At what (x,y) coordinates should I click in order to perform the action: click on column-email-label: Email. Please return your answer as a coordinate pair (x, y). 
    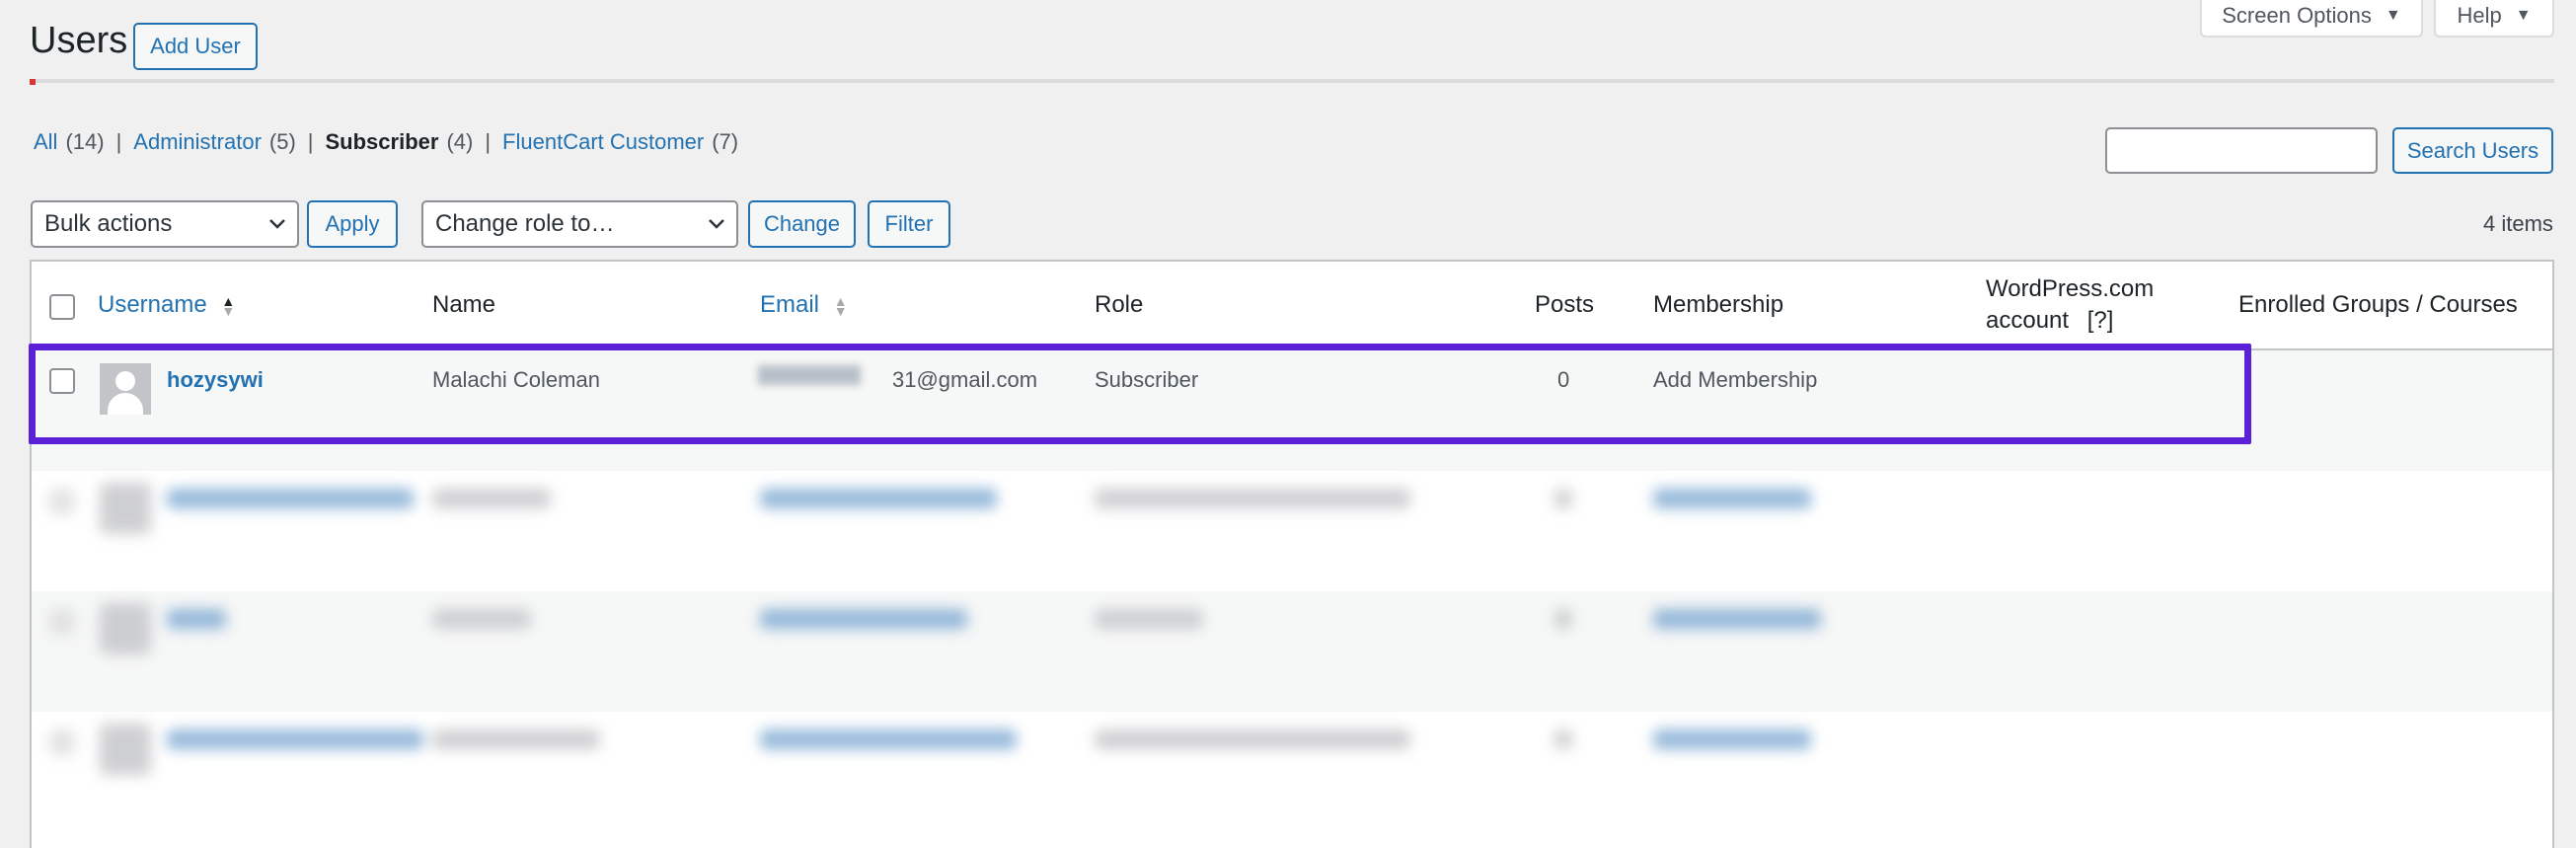
    Looking at the image, I should click on (790, 304).